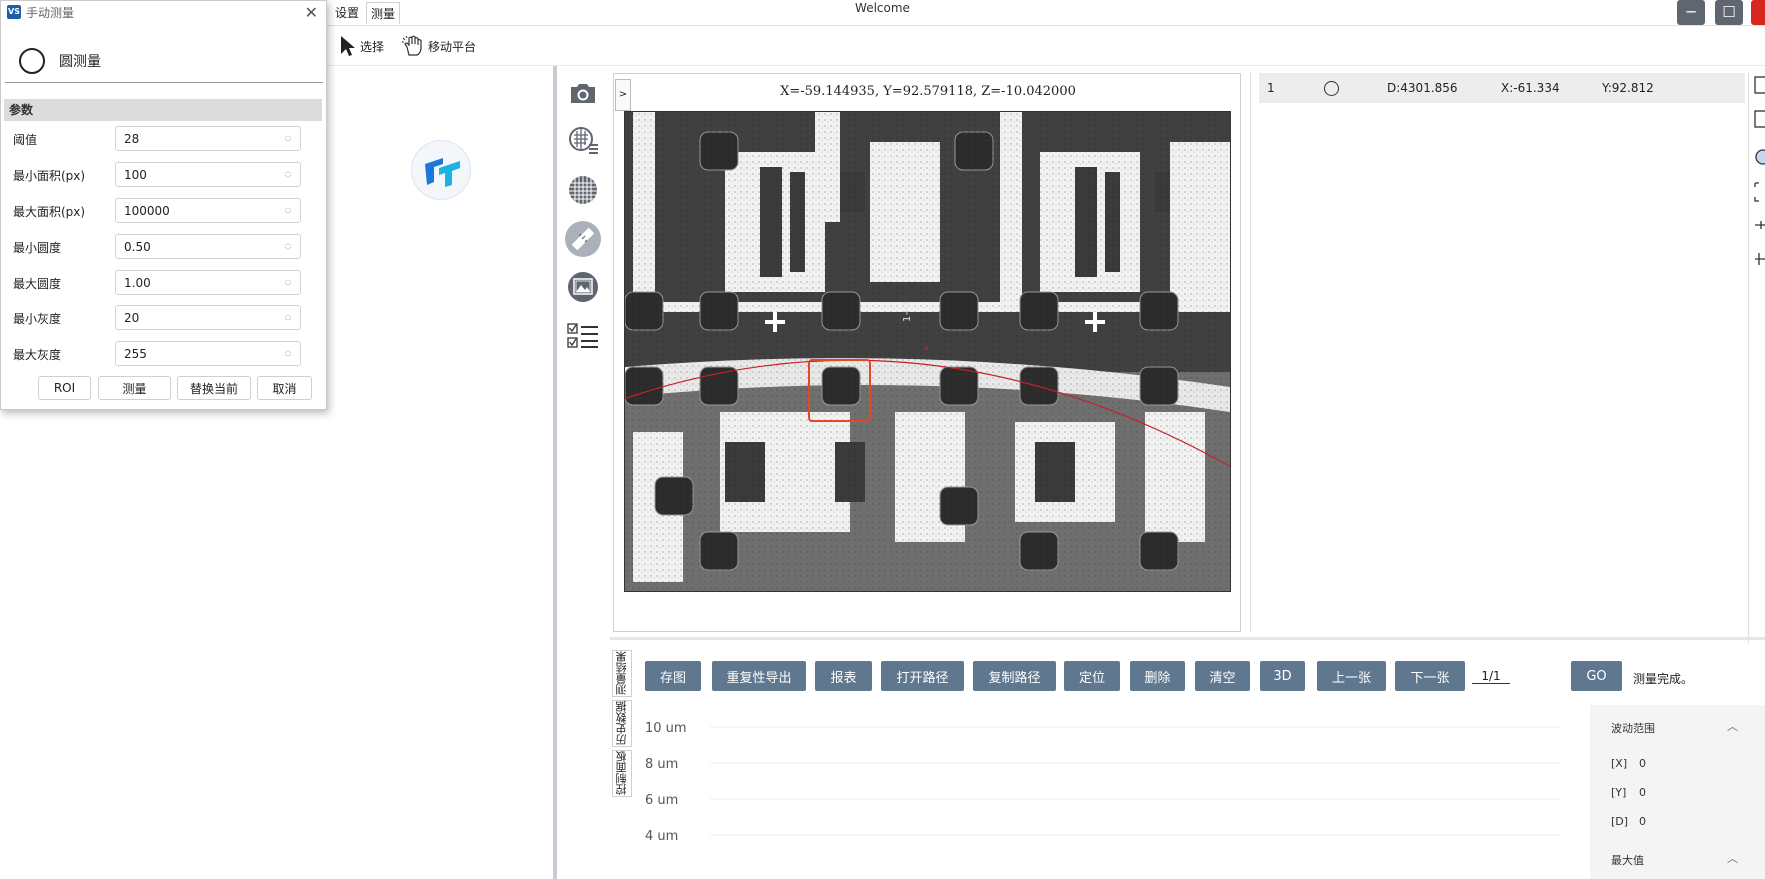 The width and height of the screenshot is (1765, 879). What do you see at coordinates (208, 174) in the screenshot?
I see `min-area-input` at bounding box center [208, 174].